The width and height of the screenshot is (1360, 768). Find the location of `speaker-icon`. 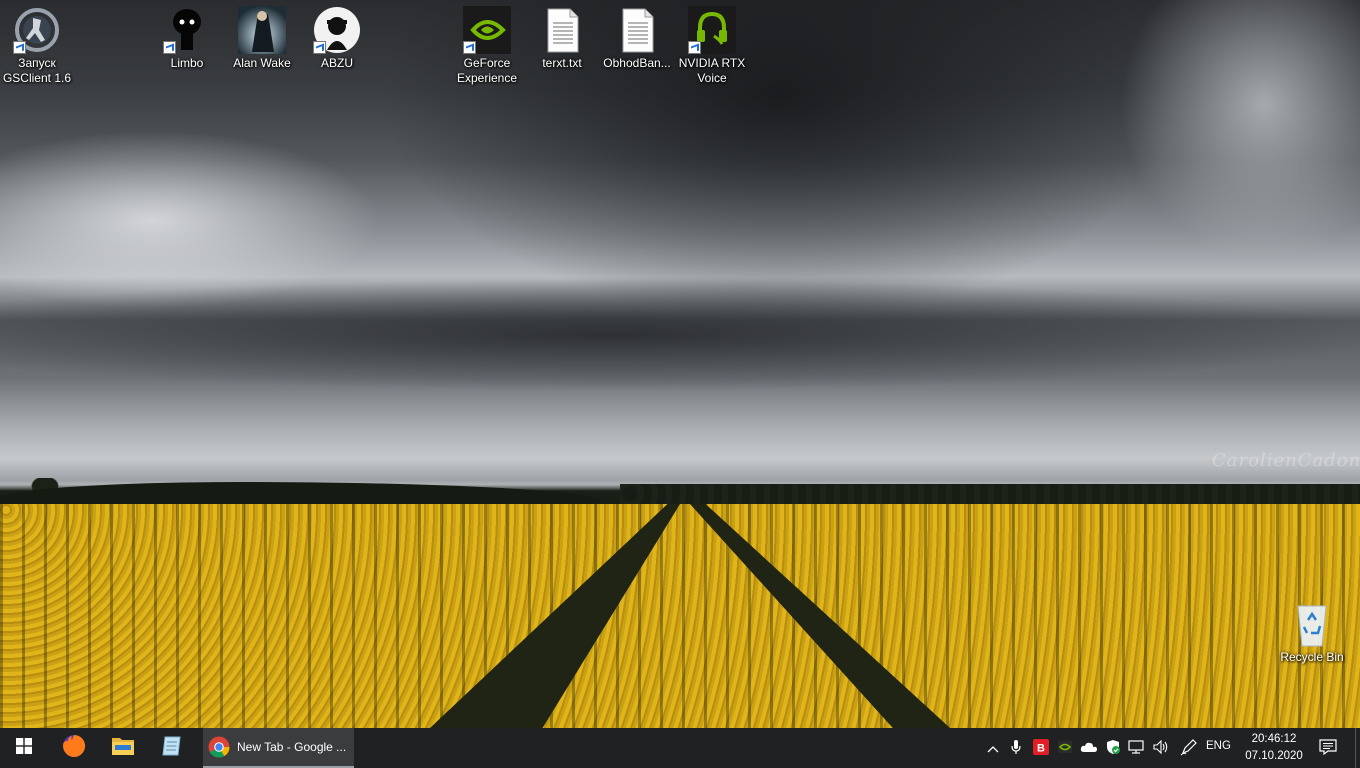

speaker-icon is located at coordinates (1161, 748).